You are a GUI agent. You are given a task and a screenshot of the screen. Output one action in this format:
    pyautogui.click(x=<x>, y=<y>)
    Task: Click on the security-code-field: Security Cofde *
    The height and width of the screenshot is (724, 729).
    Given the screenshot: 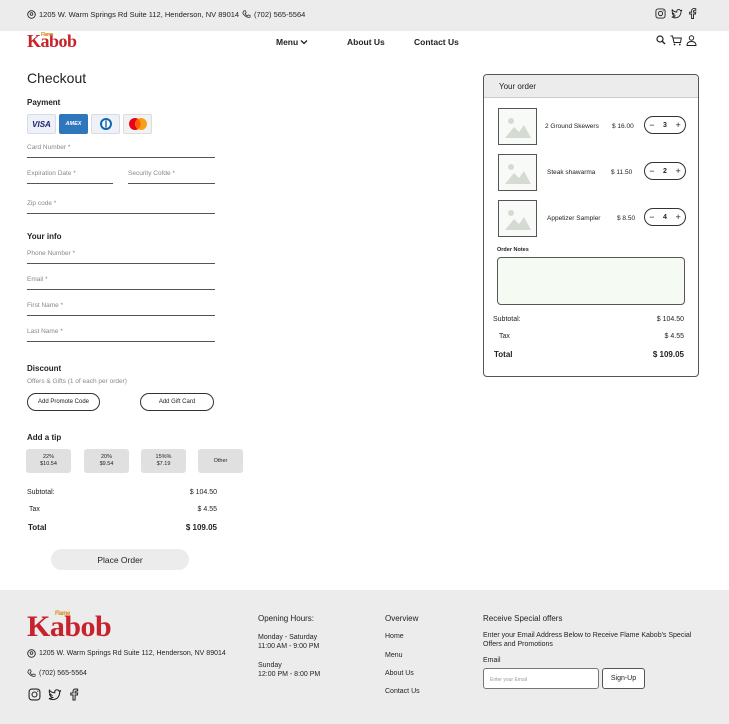 What is the action you would take?
    pyautogui.click(x=171, y=177)
    